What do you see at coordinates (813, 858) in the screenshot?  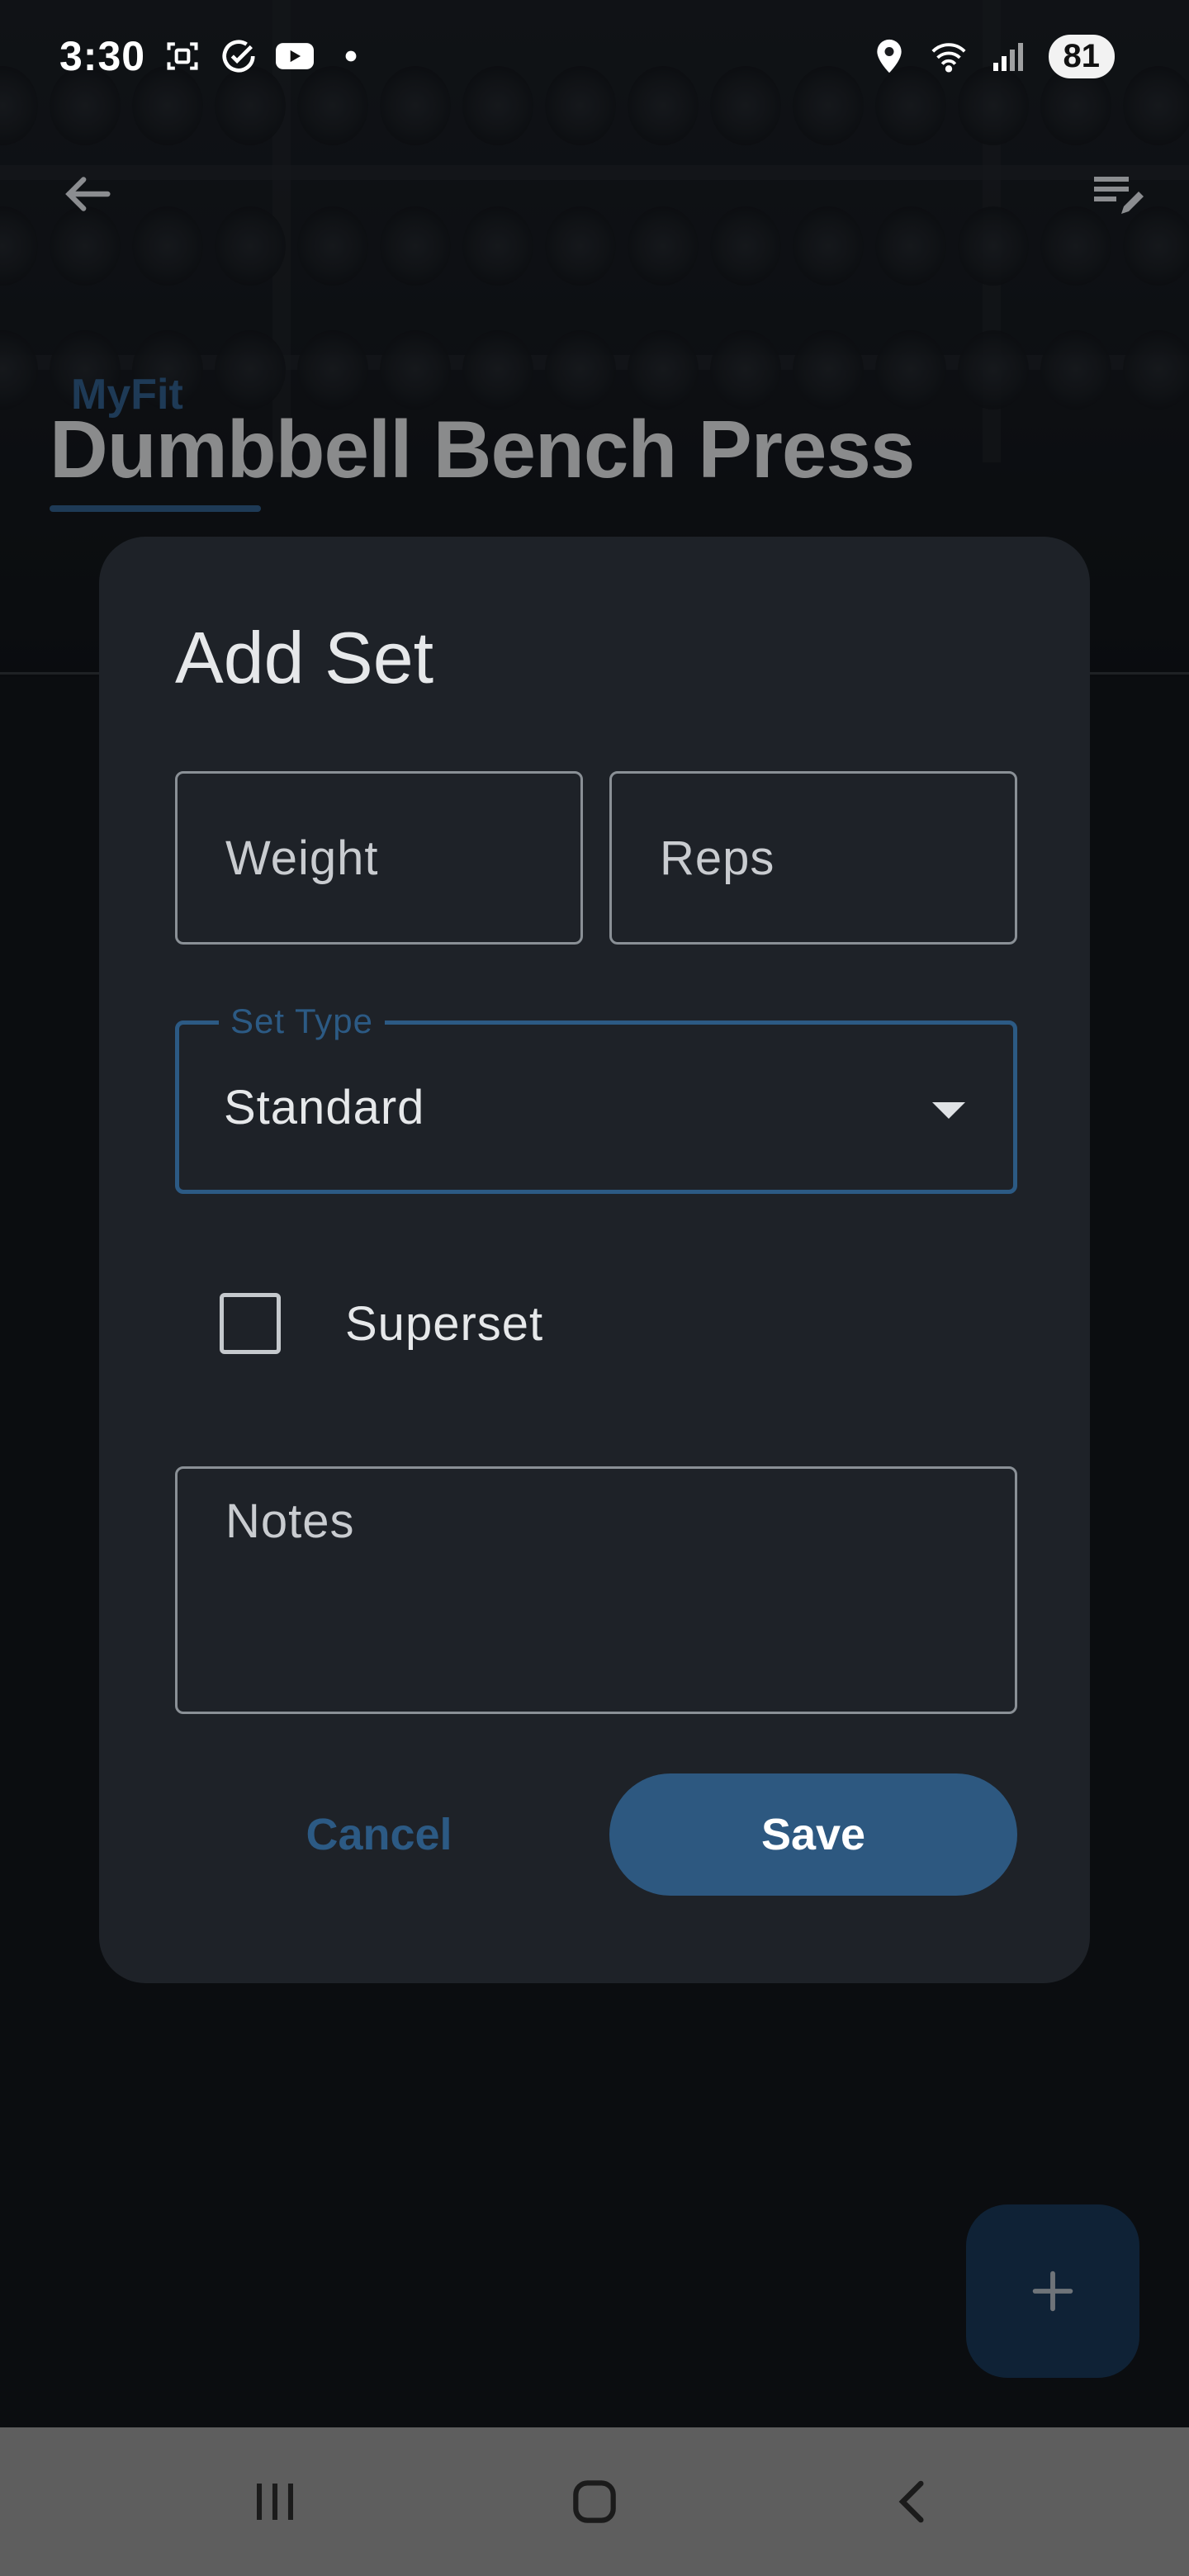 I see `reps-input: Reps` at bounding box center [813, 858].